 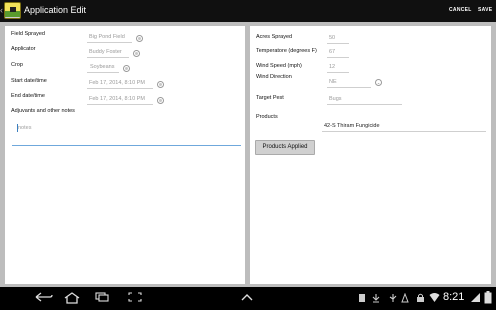 I want to click on applicator-label: Applicator, so click(x=23, y=49).